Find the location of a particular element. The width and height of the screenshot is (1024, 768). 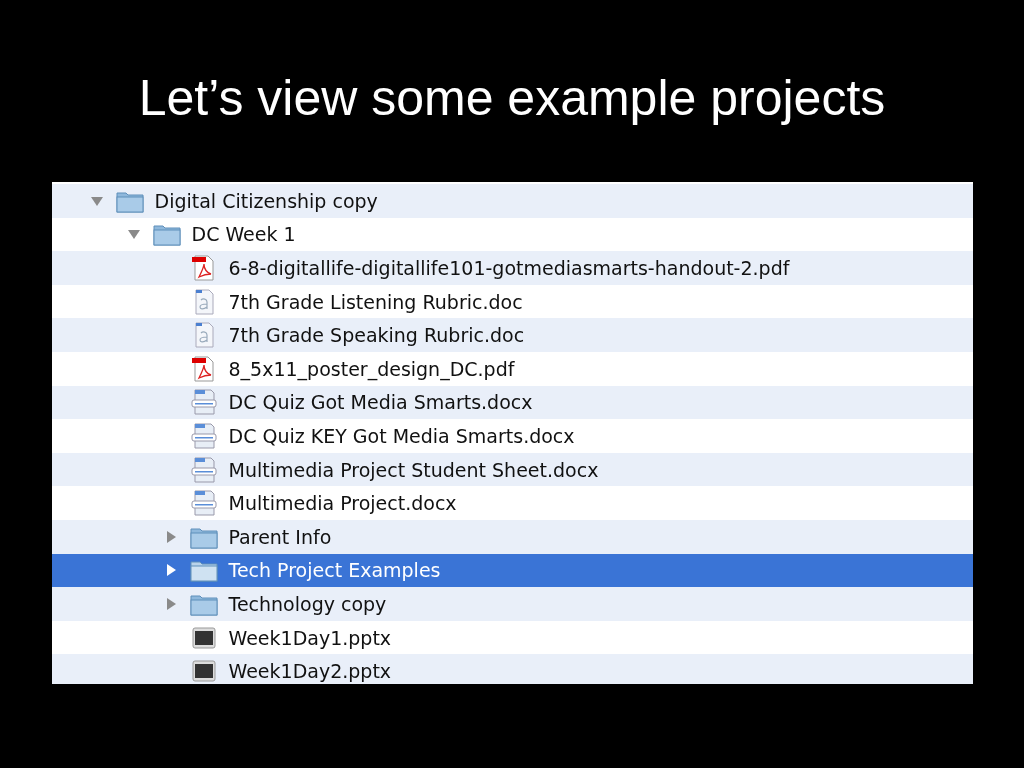

file-row: Digital Citizenship copy is located at coordinates (512, 201).